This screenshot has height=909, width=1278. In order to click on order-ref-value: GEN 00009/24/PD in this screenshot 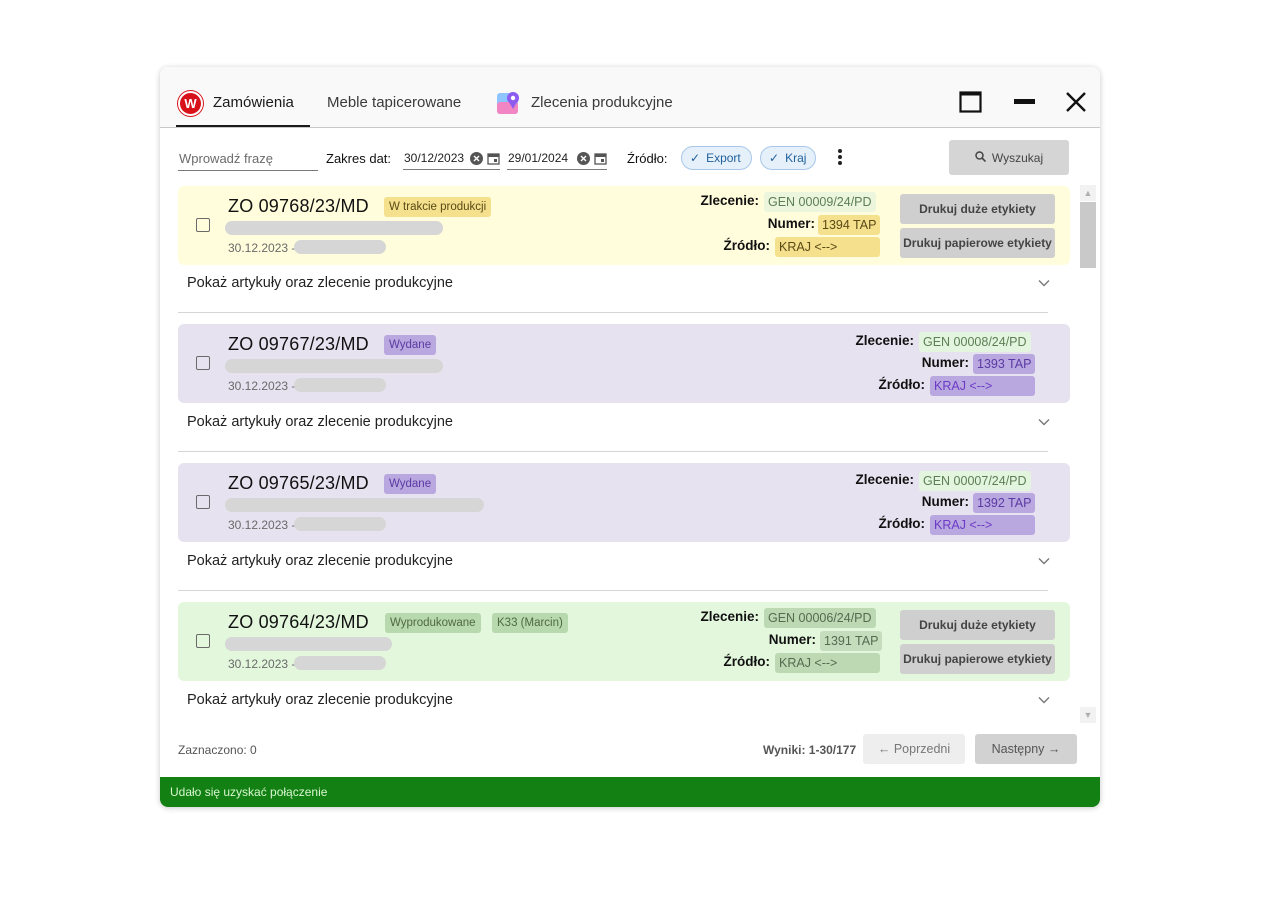, I will do `click(820, 202)`.